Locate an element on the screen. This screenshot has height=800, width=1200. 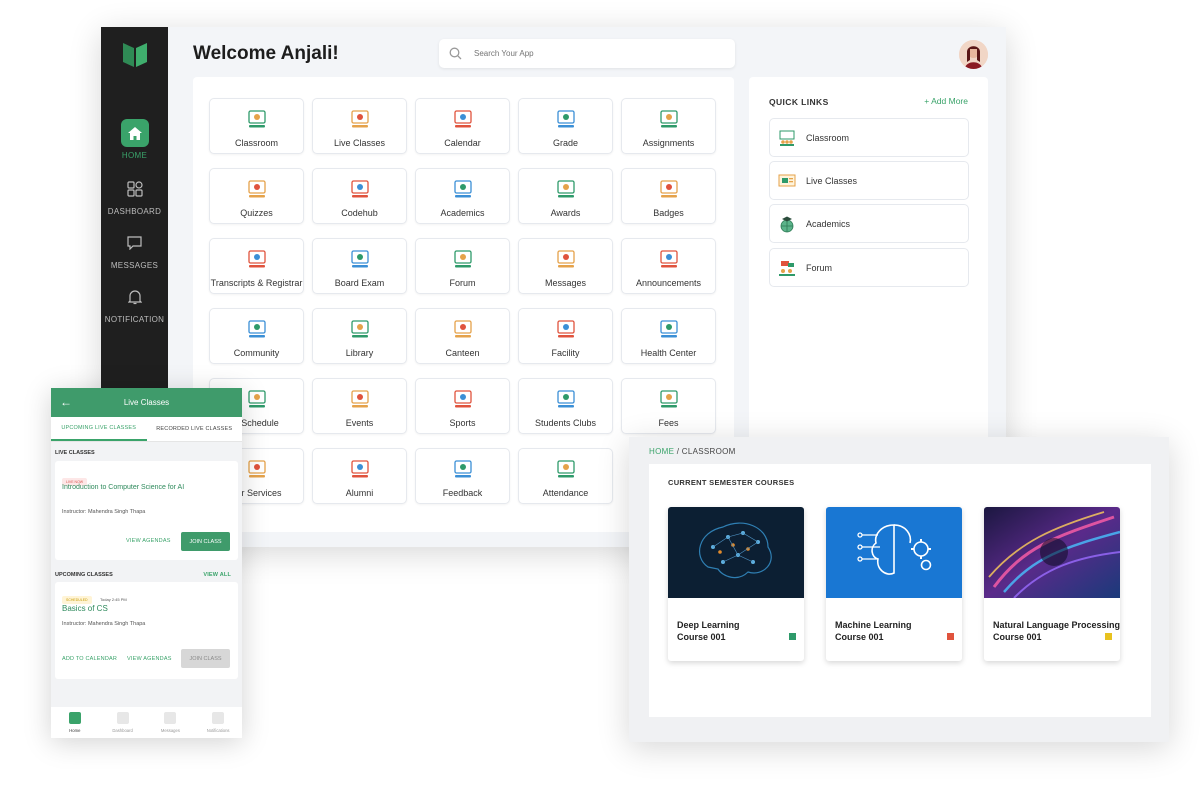
course-code: Course 001 is located at coordinates (1017, 637).